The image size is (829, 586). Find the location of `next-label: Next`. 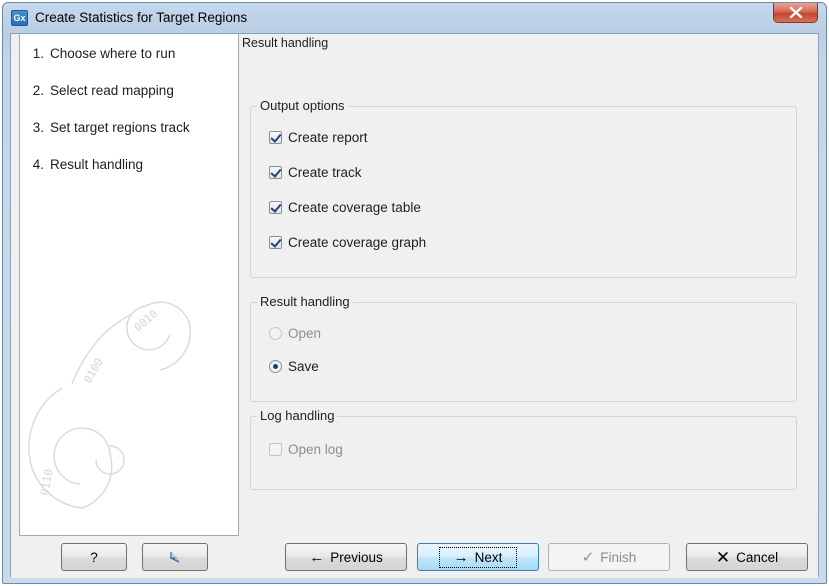

next-label: Next is located at coordinates (488, 557).